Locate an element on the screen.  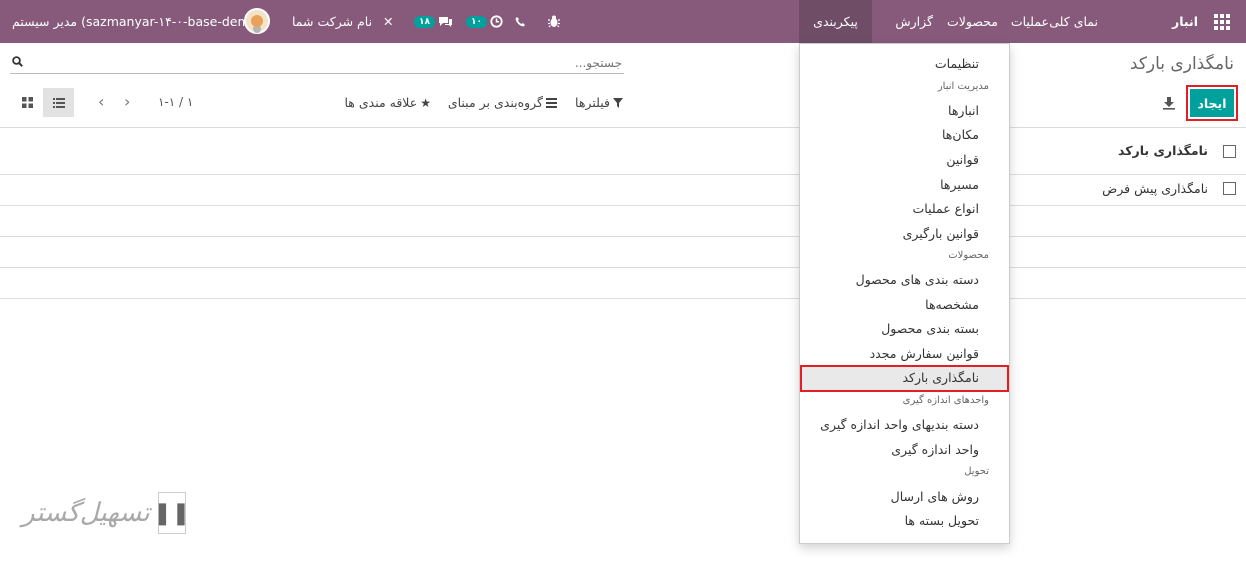
apps-menu-icon is located at coordinates (1222, 21).